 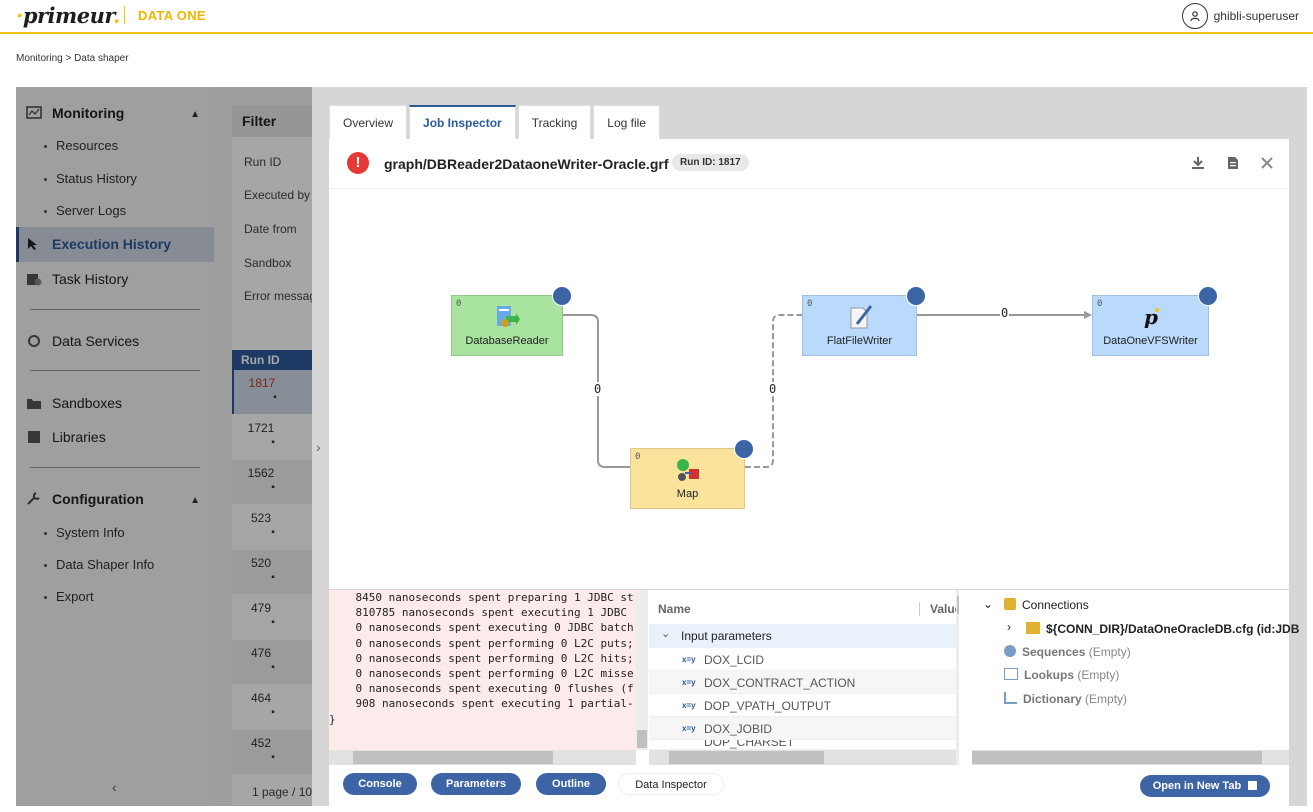 What do you see at coordinates (476, 784) in the screenshot?
I see `parameters-button: Parameters` at bounding box center [476, 784].